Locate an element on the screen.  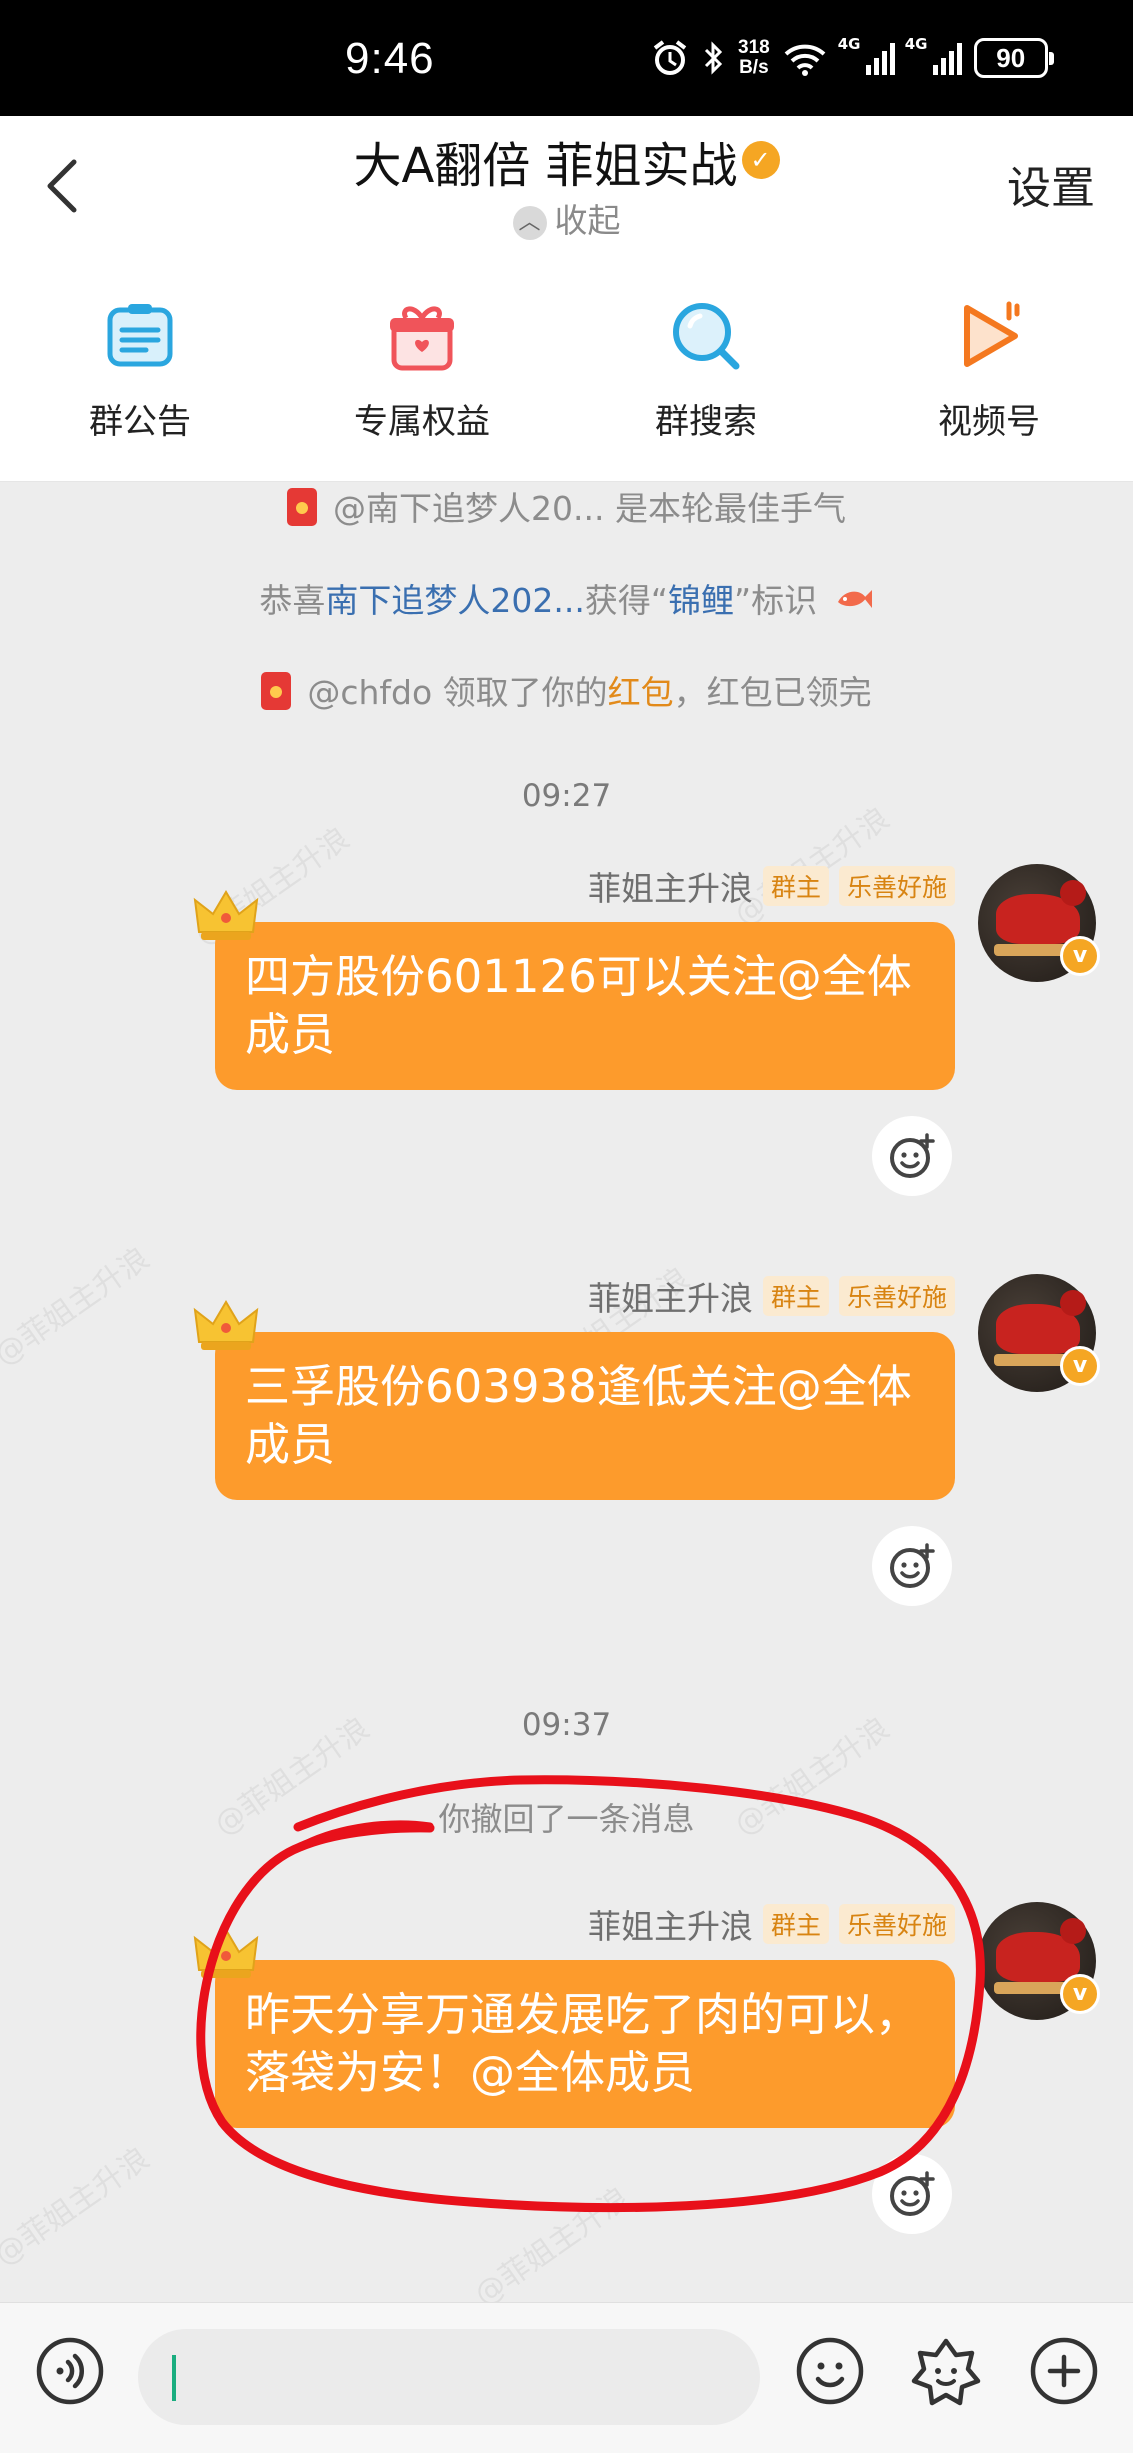
chevron-up-icon: ︿ is located at coordinates (529, 223).